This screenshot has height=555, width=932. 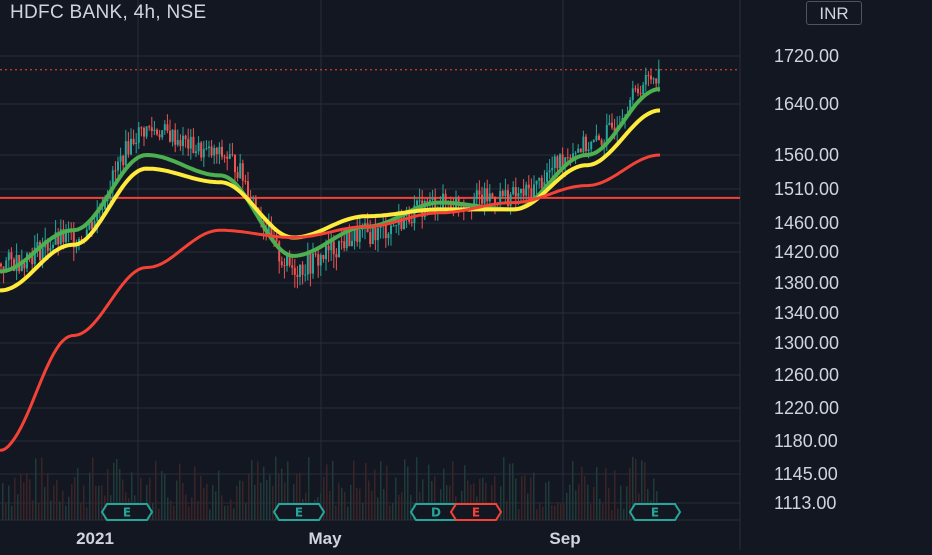 I want to click on price-tick-label: 1113.00, so click(x=805, y=503).